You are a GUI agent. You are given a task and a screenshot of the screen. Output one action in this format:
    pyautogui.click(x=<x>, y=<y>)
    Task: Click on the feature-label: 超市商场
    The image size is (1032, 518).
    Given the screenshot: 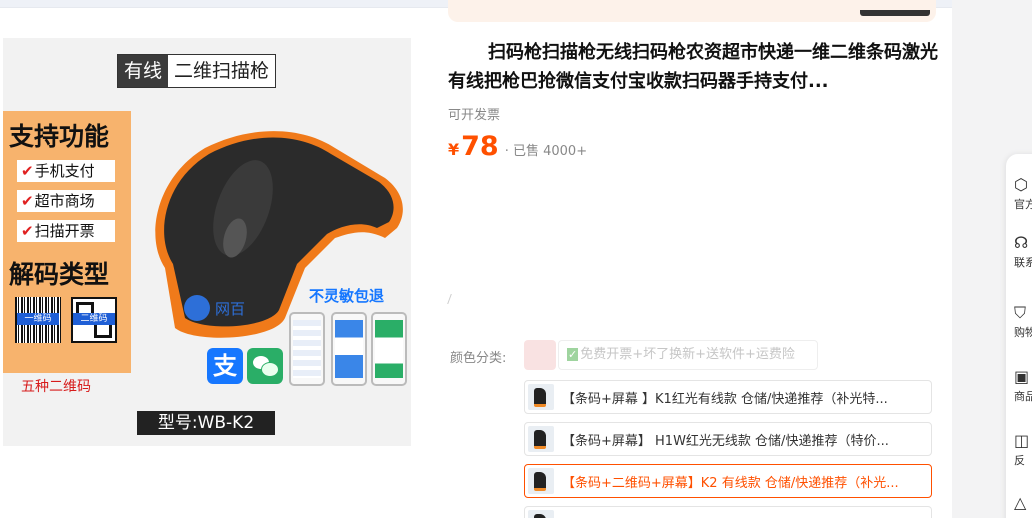 What is the action you would take?
    pyautogui.click(x=64, y=201)
    